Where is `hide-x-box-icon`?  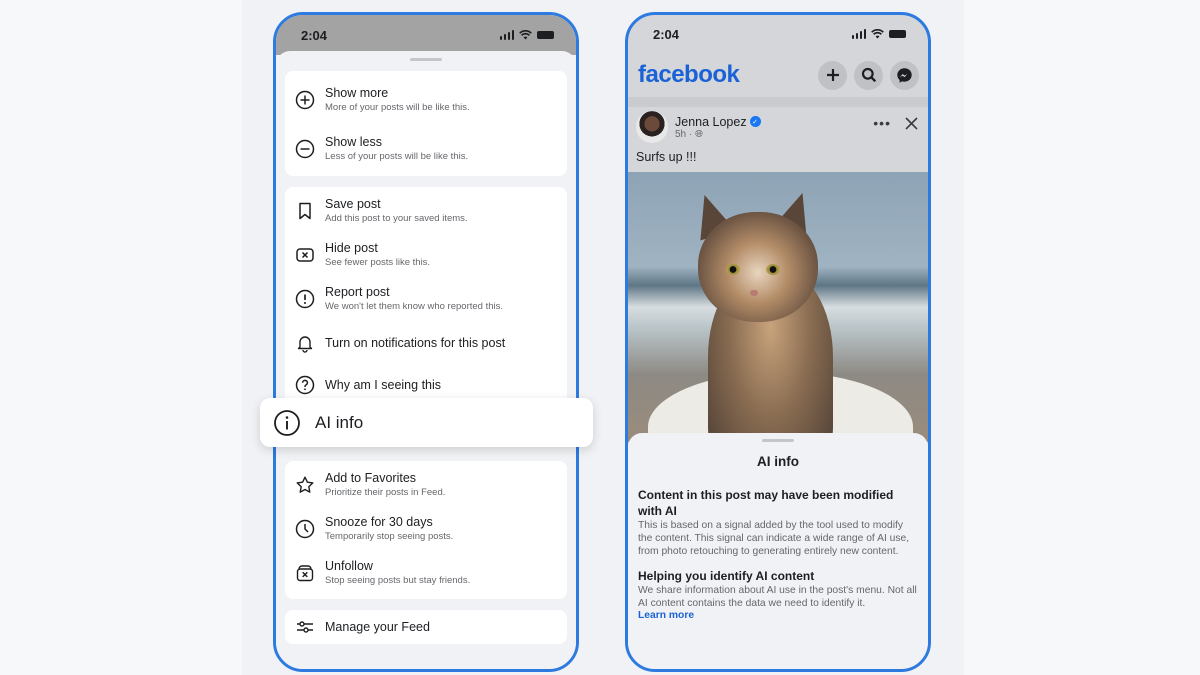
hide-x-box-icon is located at coordinates (305, 255).